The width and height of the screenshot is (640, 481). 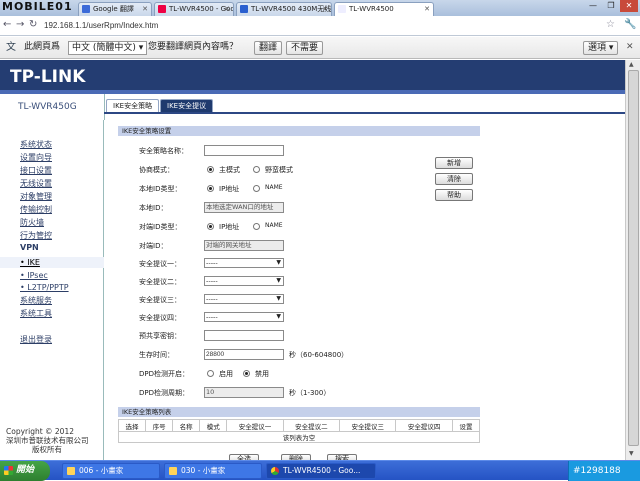 What do you see at coordinates (299, 131) in the screenshot?
I see `section-title: IKE安全策略设置` at bounding box center [299, 131].